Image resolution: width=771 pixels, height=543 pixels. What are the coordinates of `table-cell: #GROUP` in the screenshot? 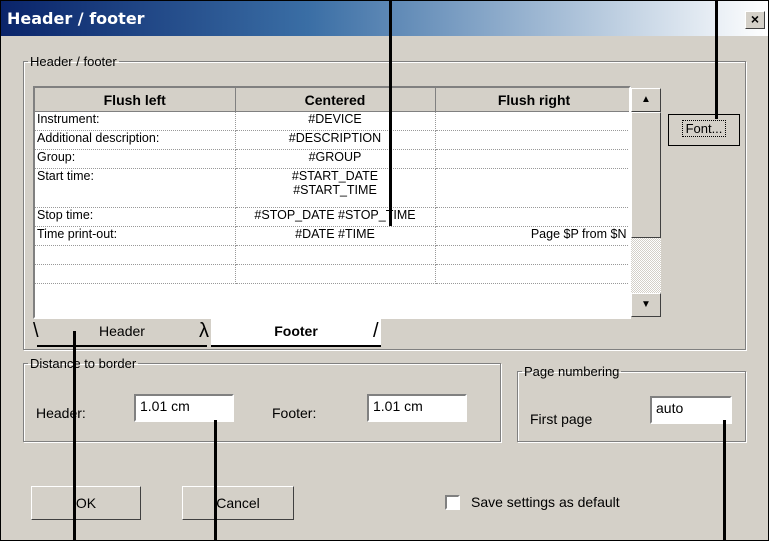 It's located at (335, 159).